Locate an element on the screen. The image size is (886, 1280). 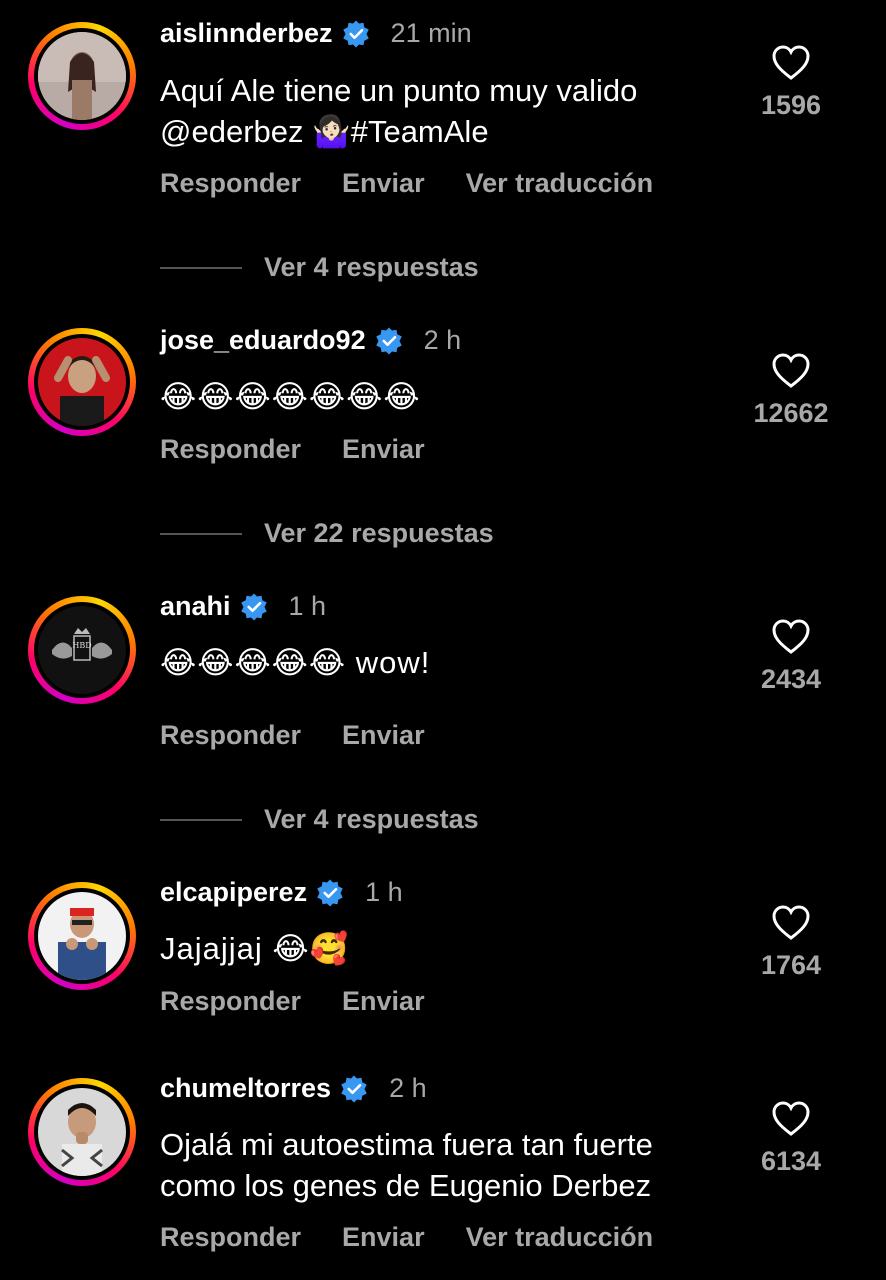
like-count: 6134 is located at coordinates (791, 1161).